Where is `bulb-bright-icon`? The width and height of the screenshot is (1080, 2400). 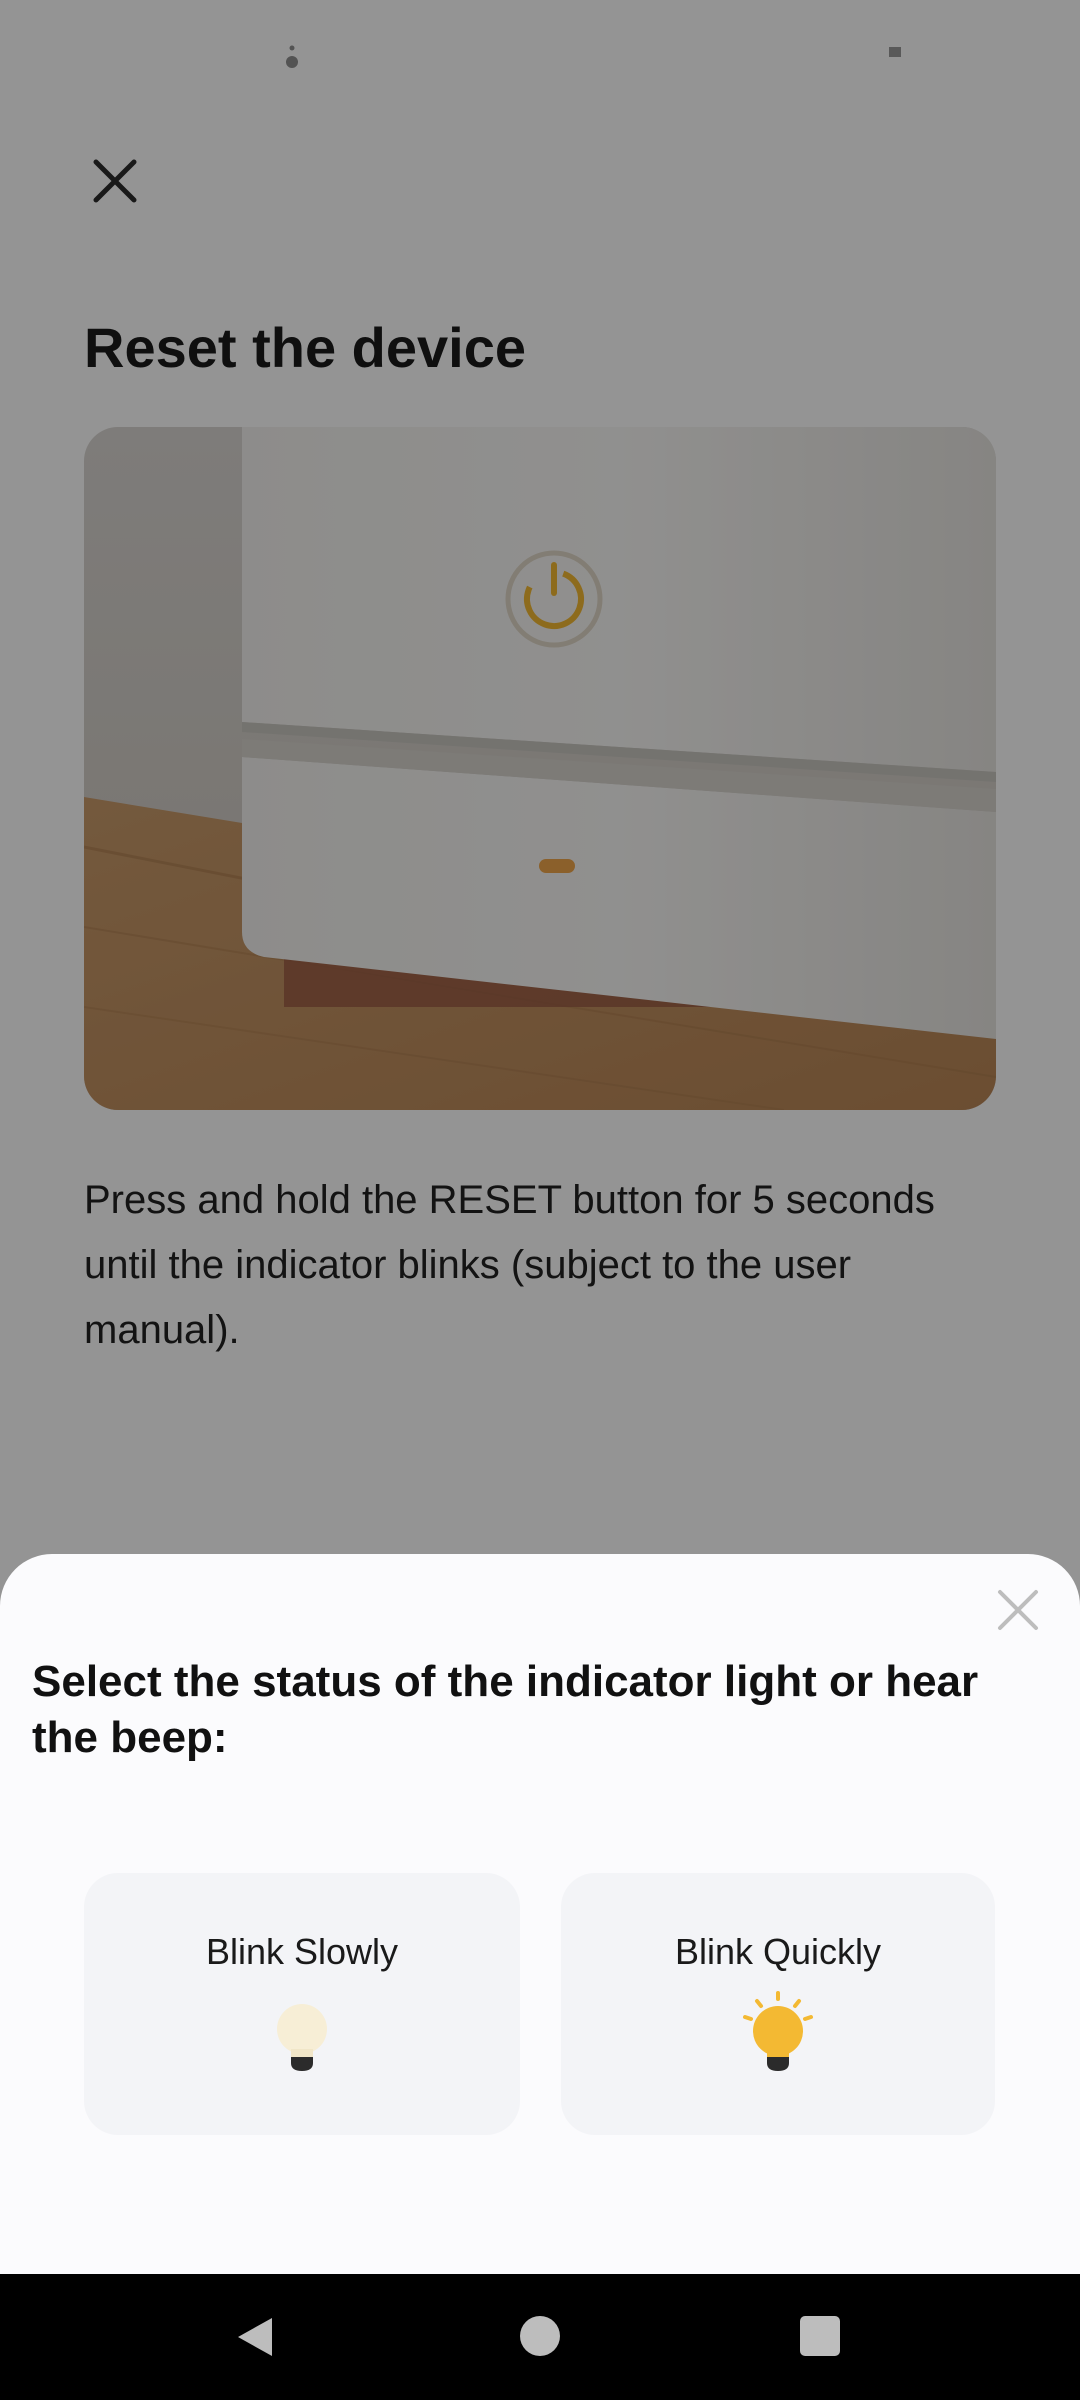 bulb-bright-icon is located at coordinates (778, 2031).